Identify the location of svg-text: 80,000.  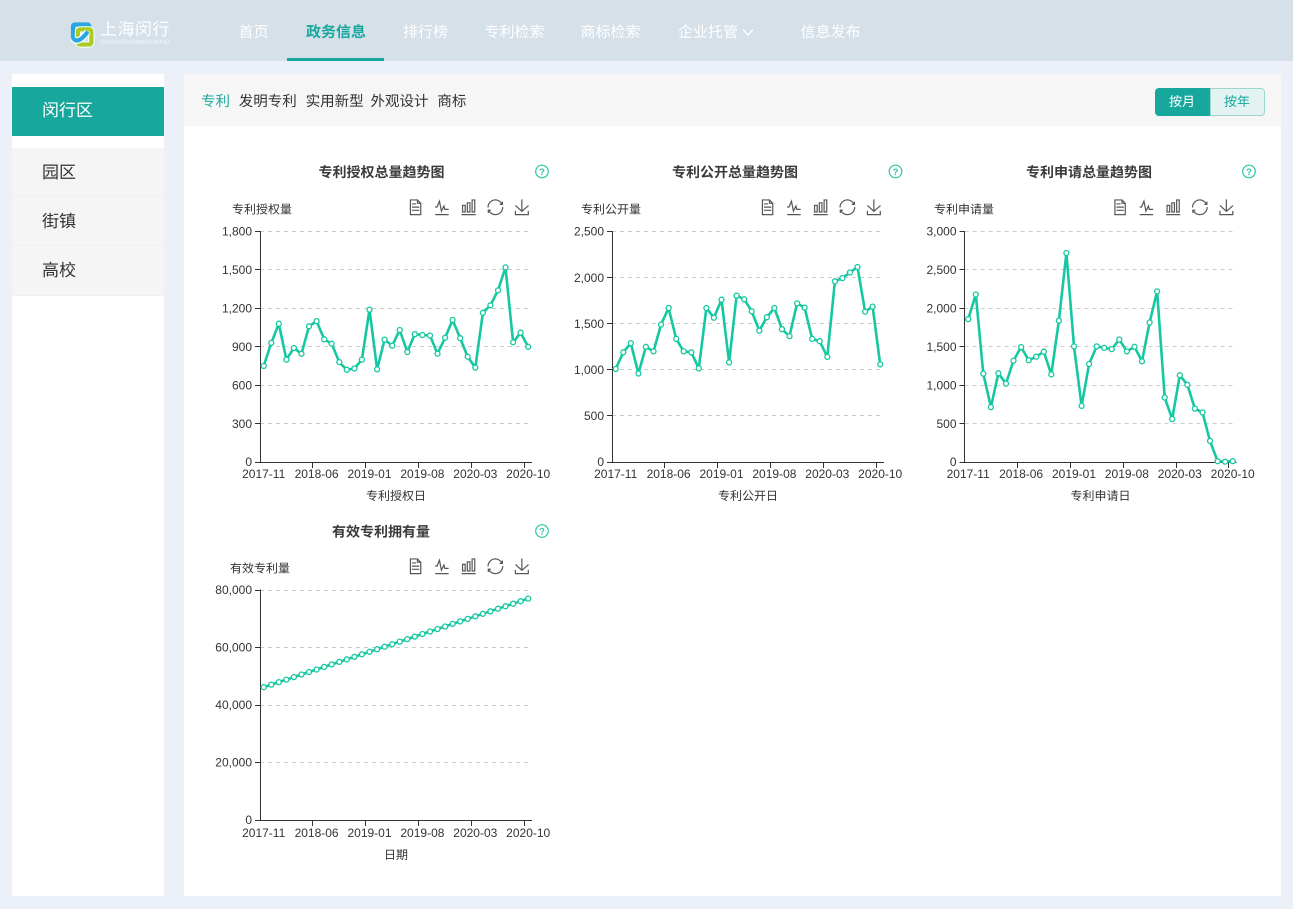
(233, 590).